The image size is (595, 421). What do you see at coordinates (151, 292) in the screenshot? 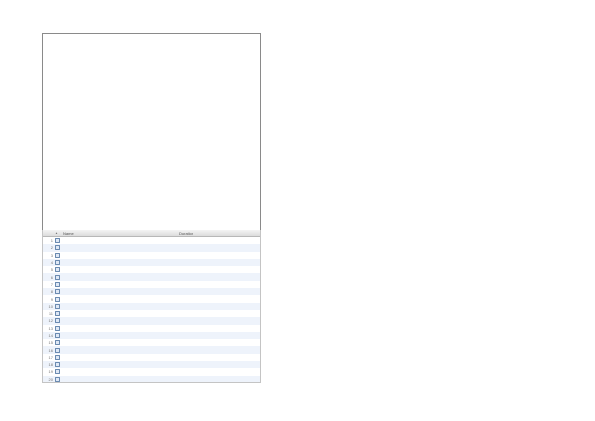
I see `track-row: 8` at bounding box center [151, 292].